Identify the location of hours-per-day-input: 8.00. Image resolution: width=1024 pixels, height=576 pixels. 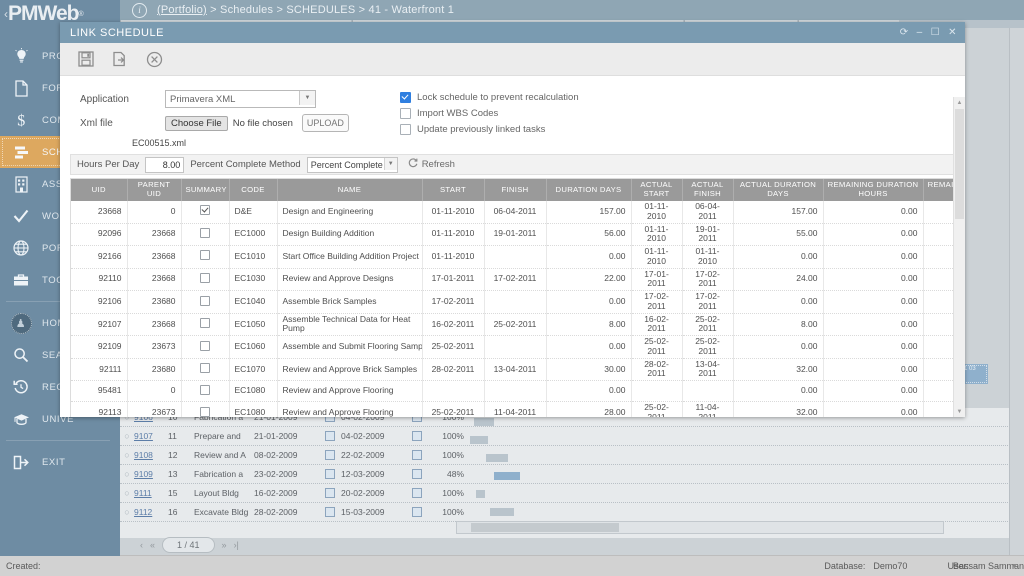
(165, 164).